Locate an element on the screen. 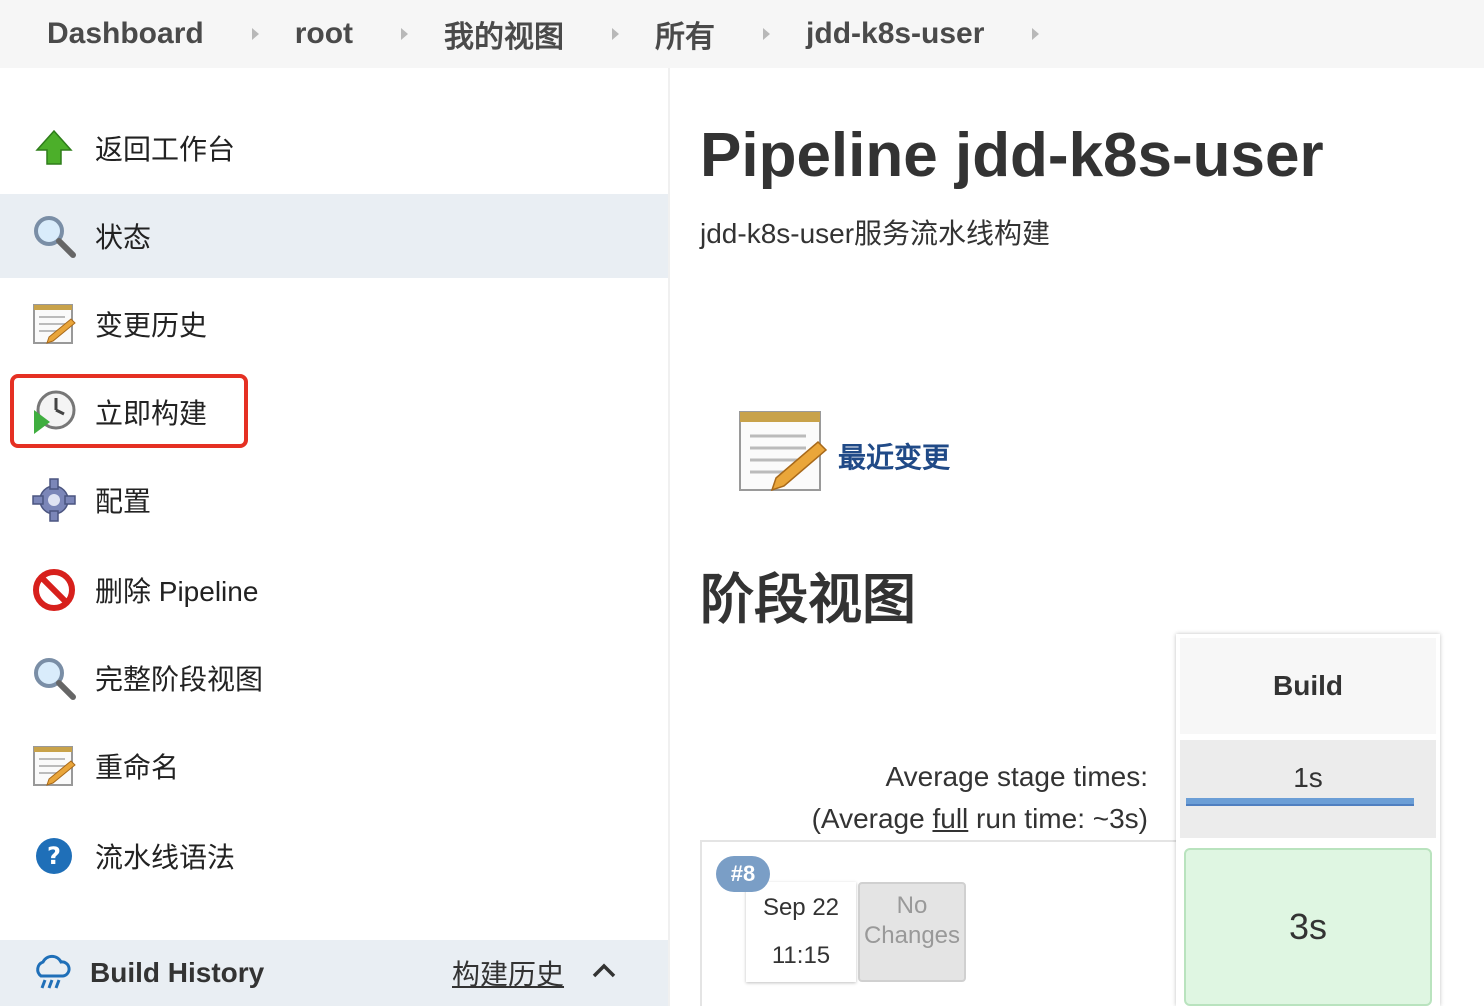 The width and height of the screenshot is (1484, 1006). stage-cell-success: 3s is located at coordinates (1308, 927).